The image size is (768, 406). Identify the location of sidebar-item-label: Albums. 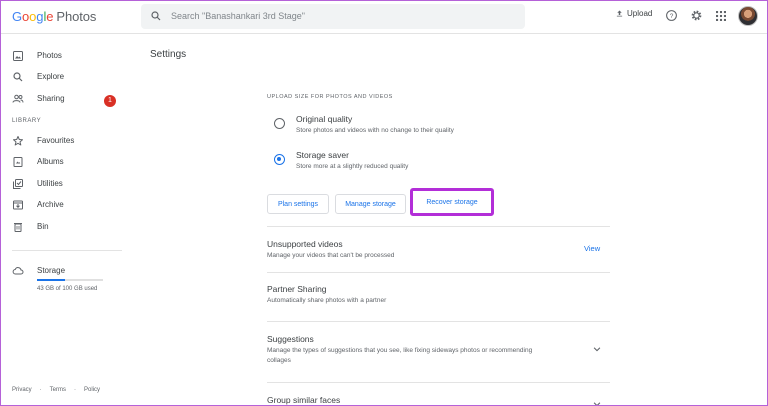
(50, 161).